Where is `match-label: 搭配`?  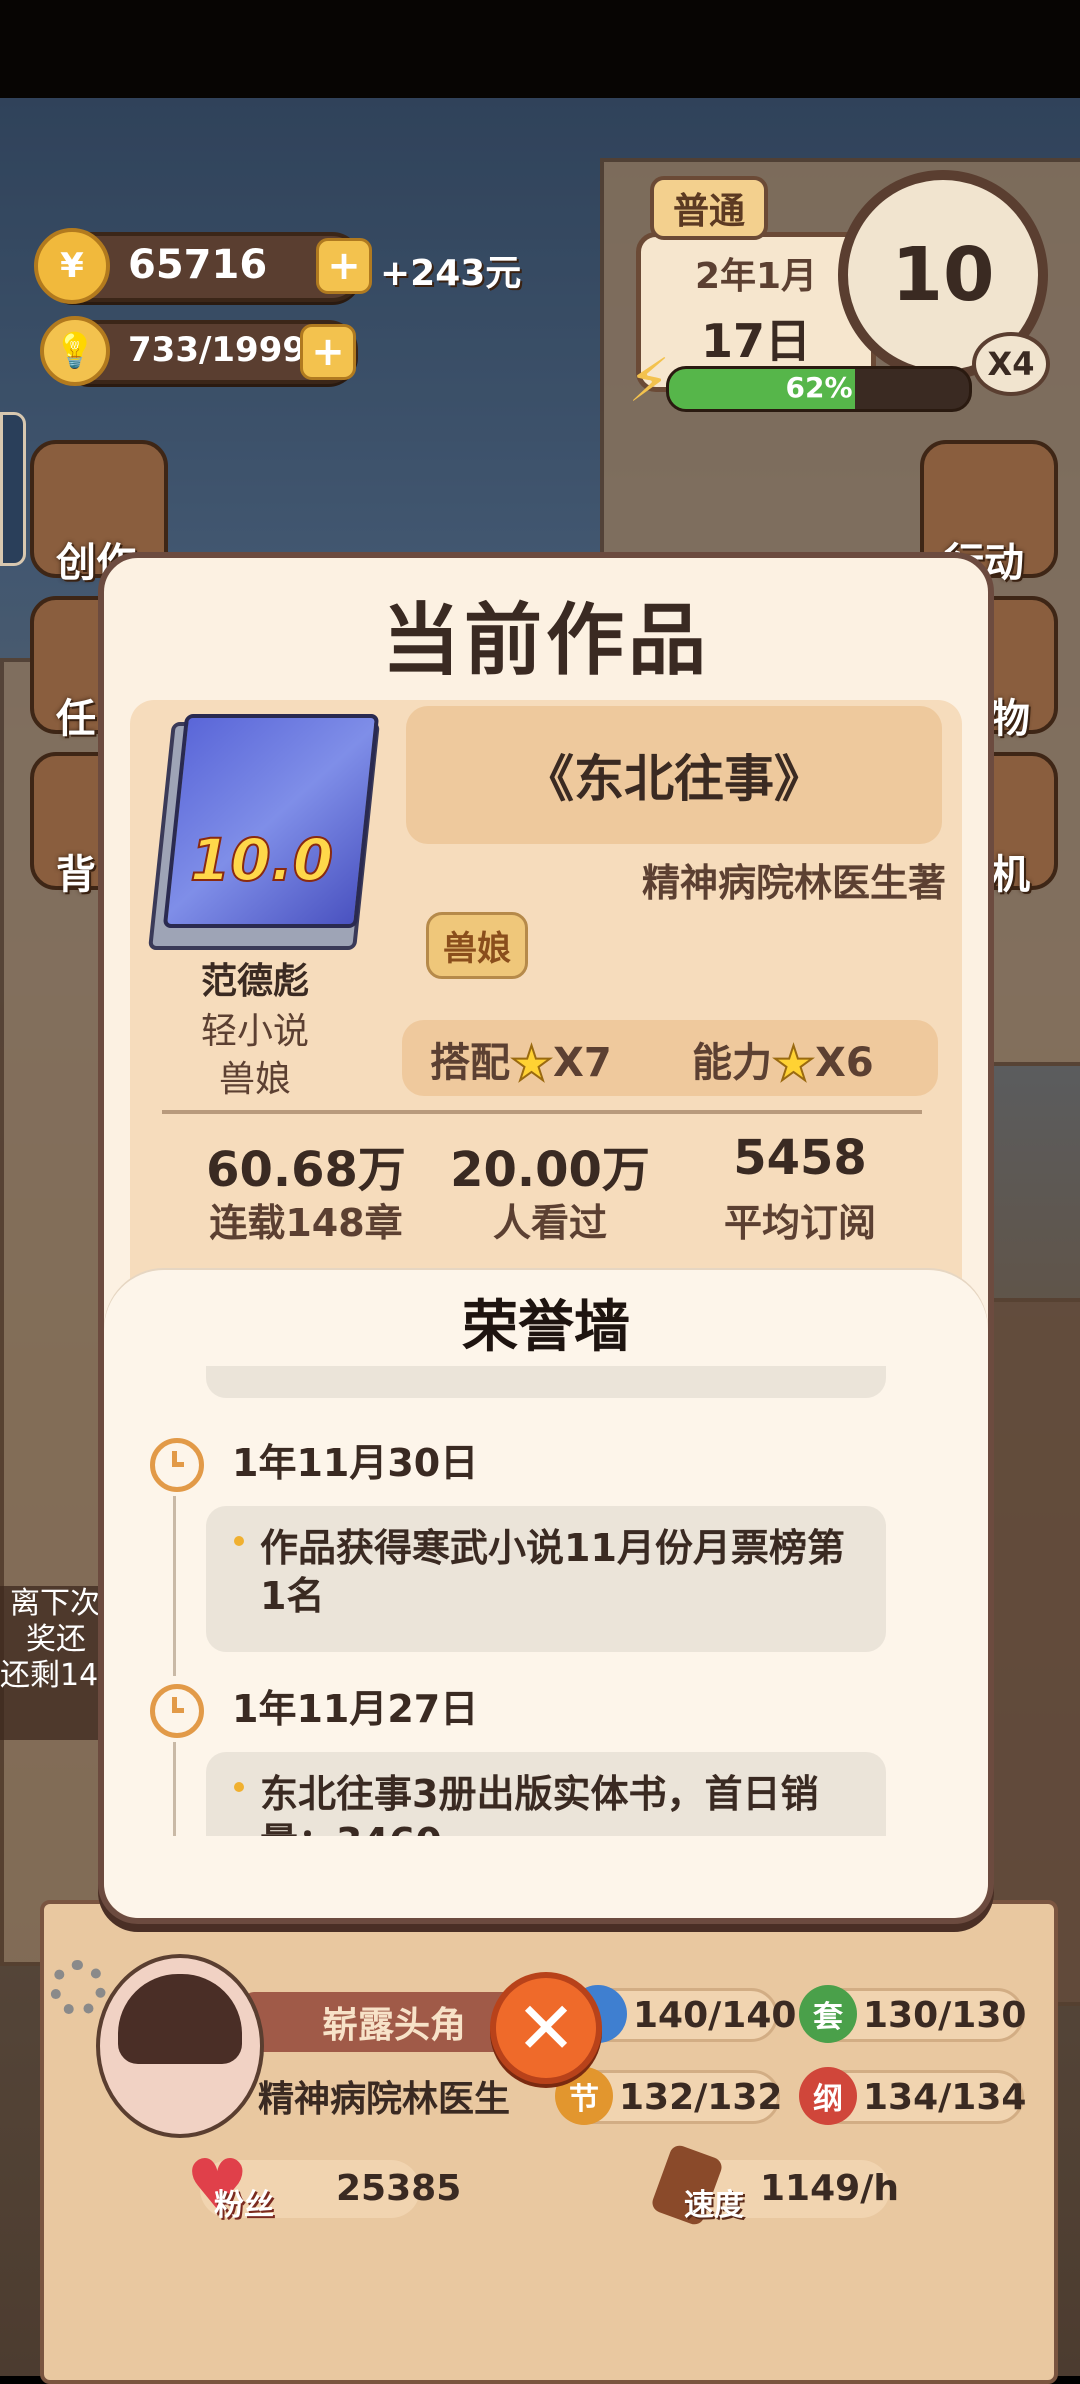
match-label: 搭配 is located at coordinates (470, 1063).